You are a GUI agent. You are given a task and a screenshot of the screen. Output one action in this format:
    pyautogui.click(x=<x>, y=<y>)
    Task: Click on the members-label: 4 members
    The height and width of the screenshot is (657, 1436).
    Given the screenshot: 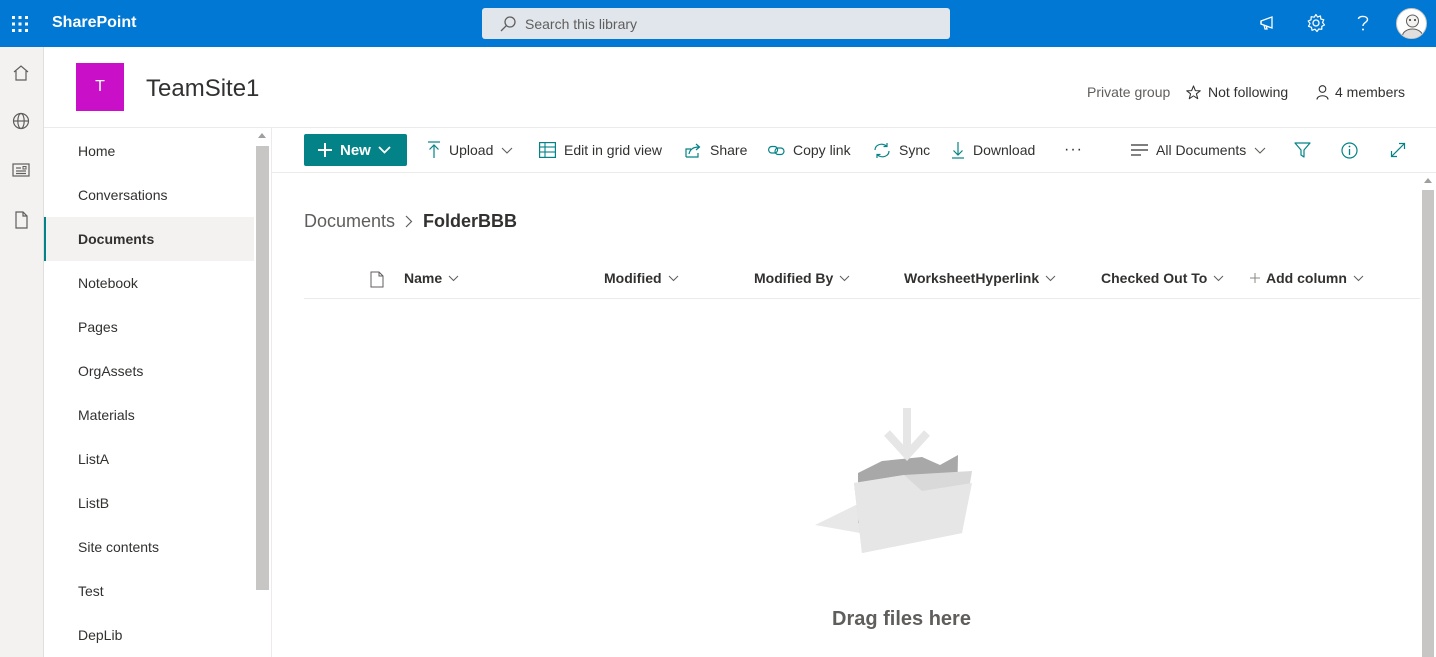 What is the action you would take?
    pyautogui.click(x=1370, y=92)
    